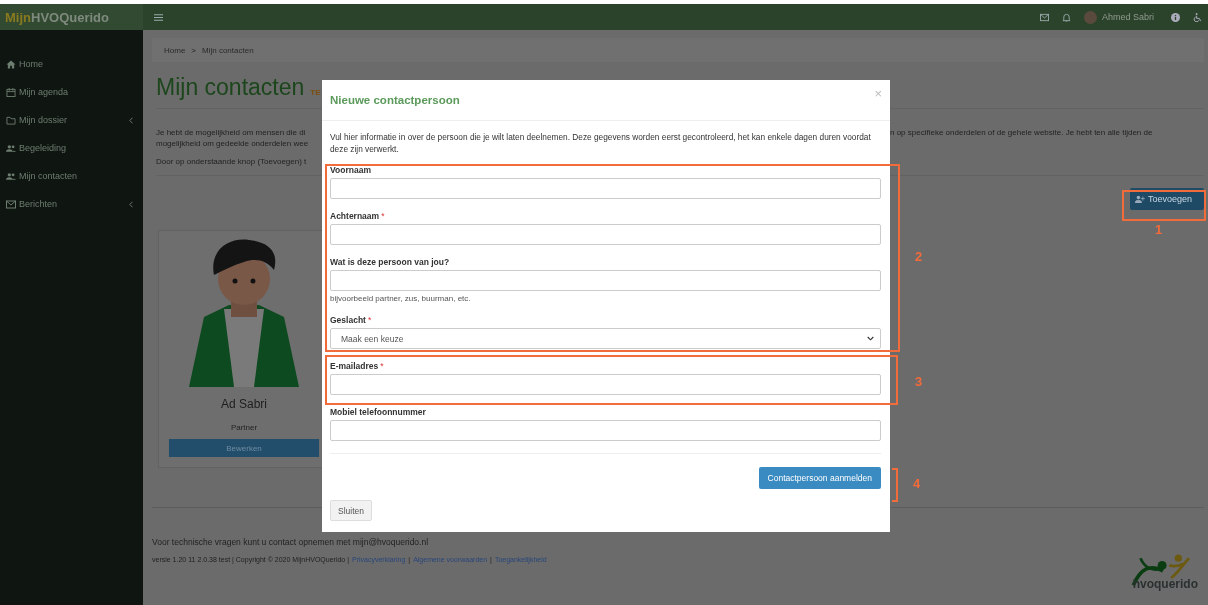 This screenshot has height=605, width=1208. What do you see at coordinates (351, 170) in the screenshot?
I see `field-label: Voornaam` at bounding box center [351, 170].